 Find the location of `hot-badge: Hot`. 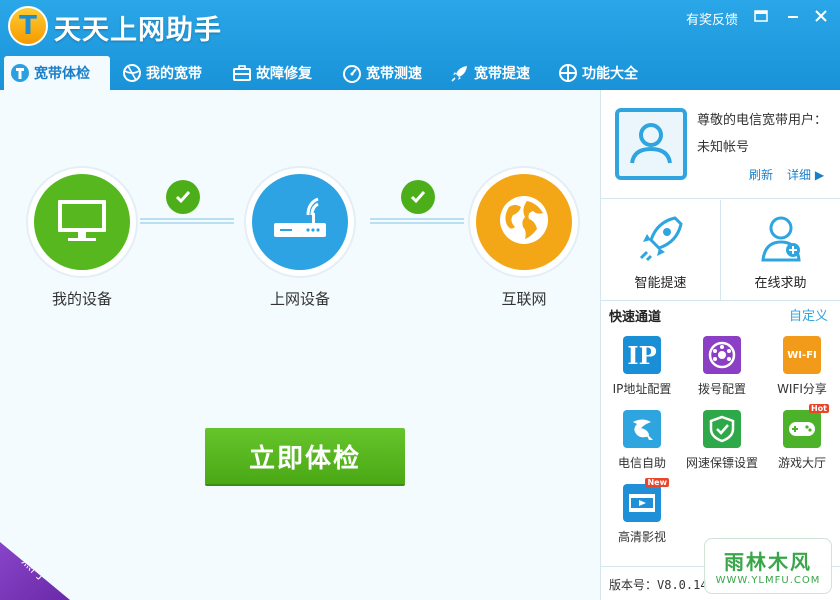

hot-badge: Hot is located at coordinates (818, 408).